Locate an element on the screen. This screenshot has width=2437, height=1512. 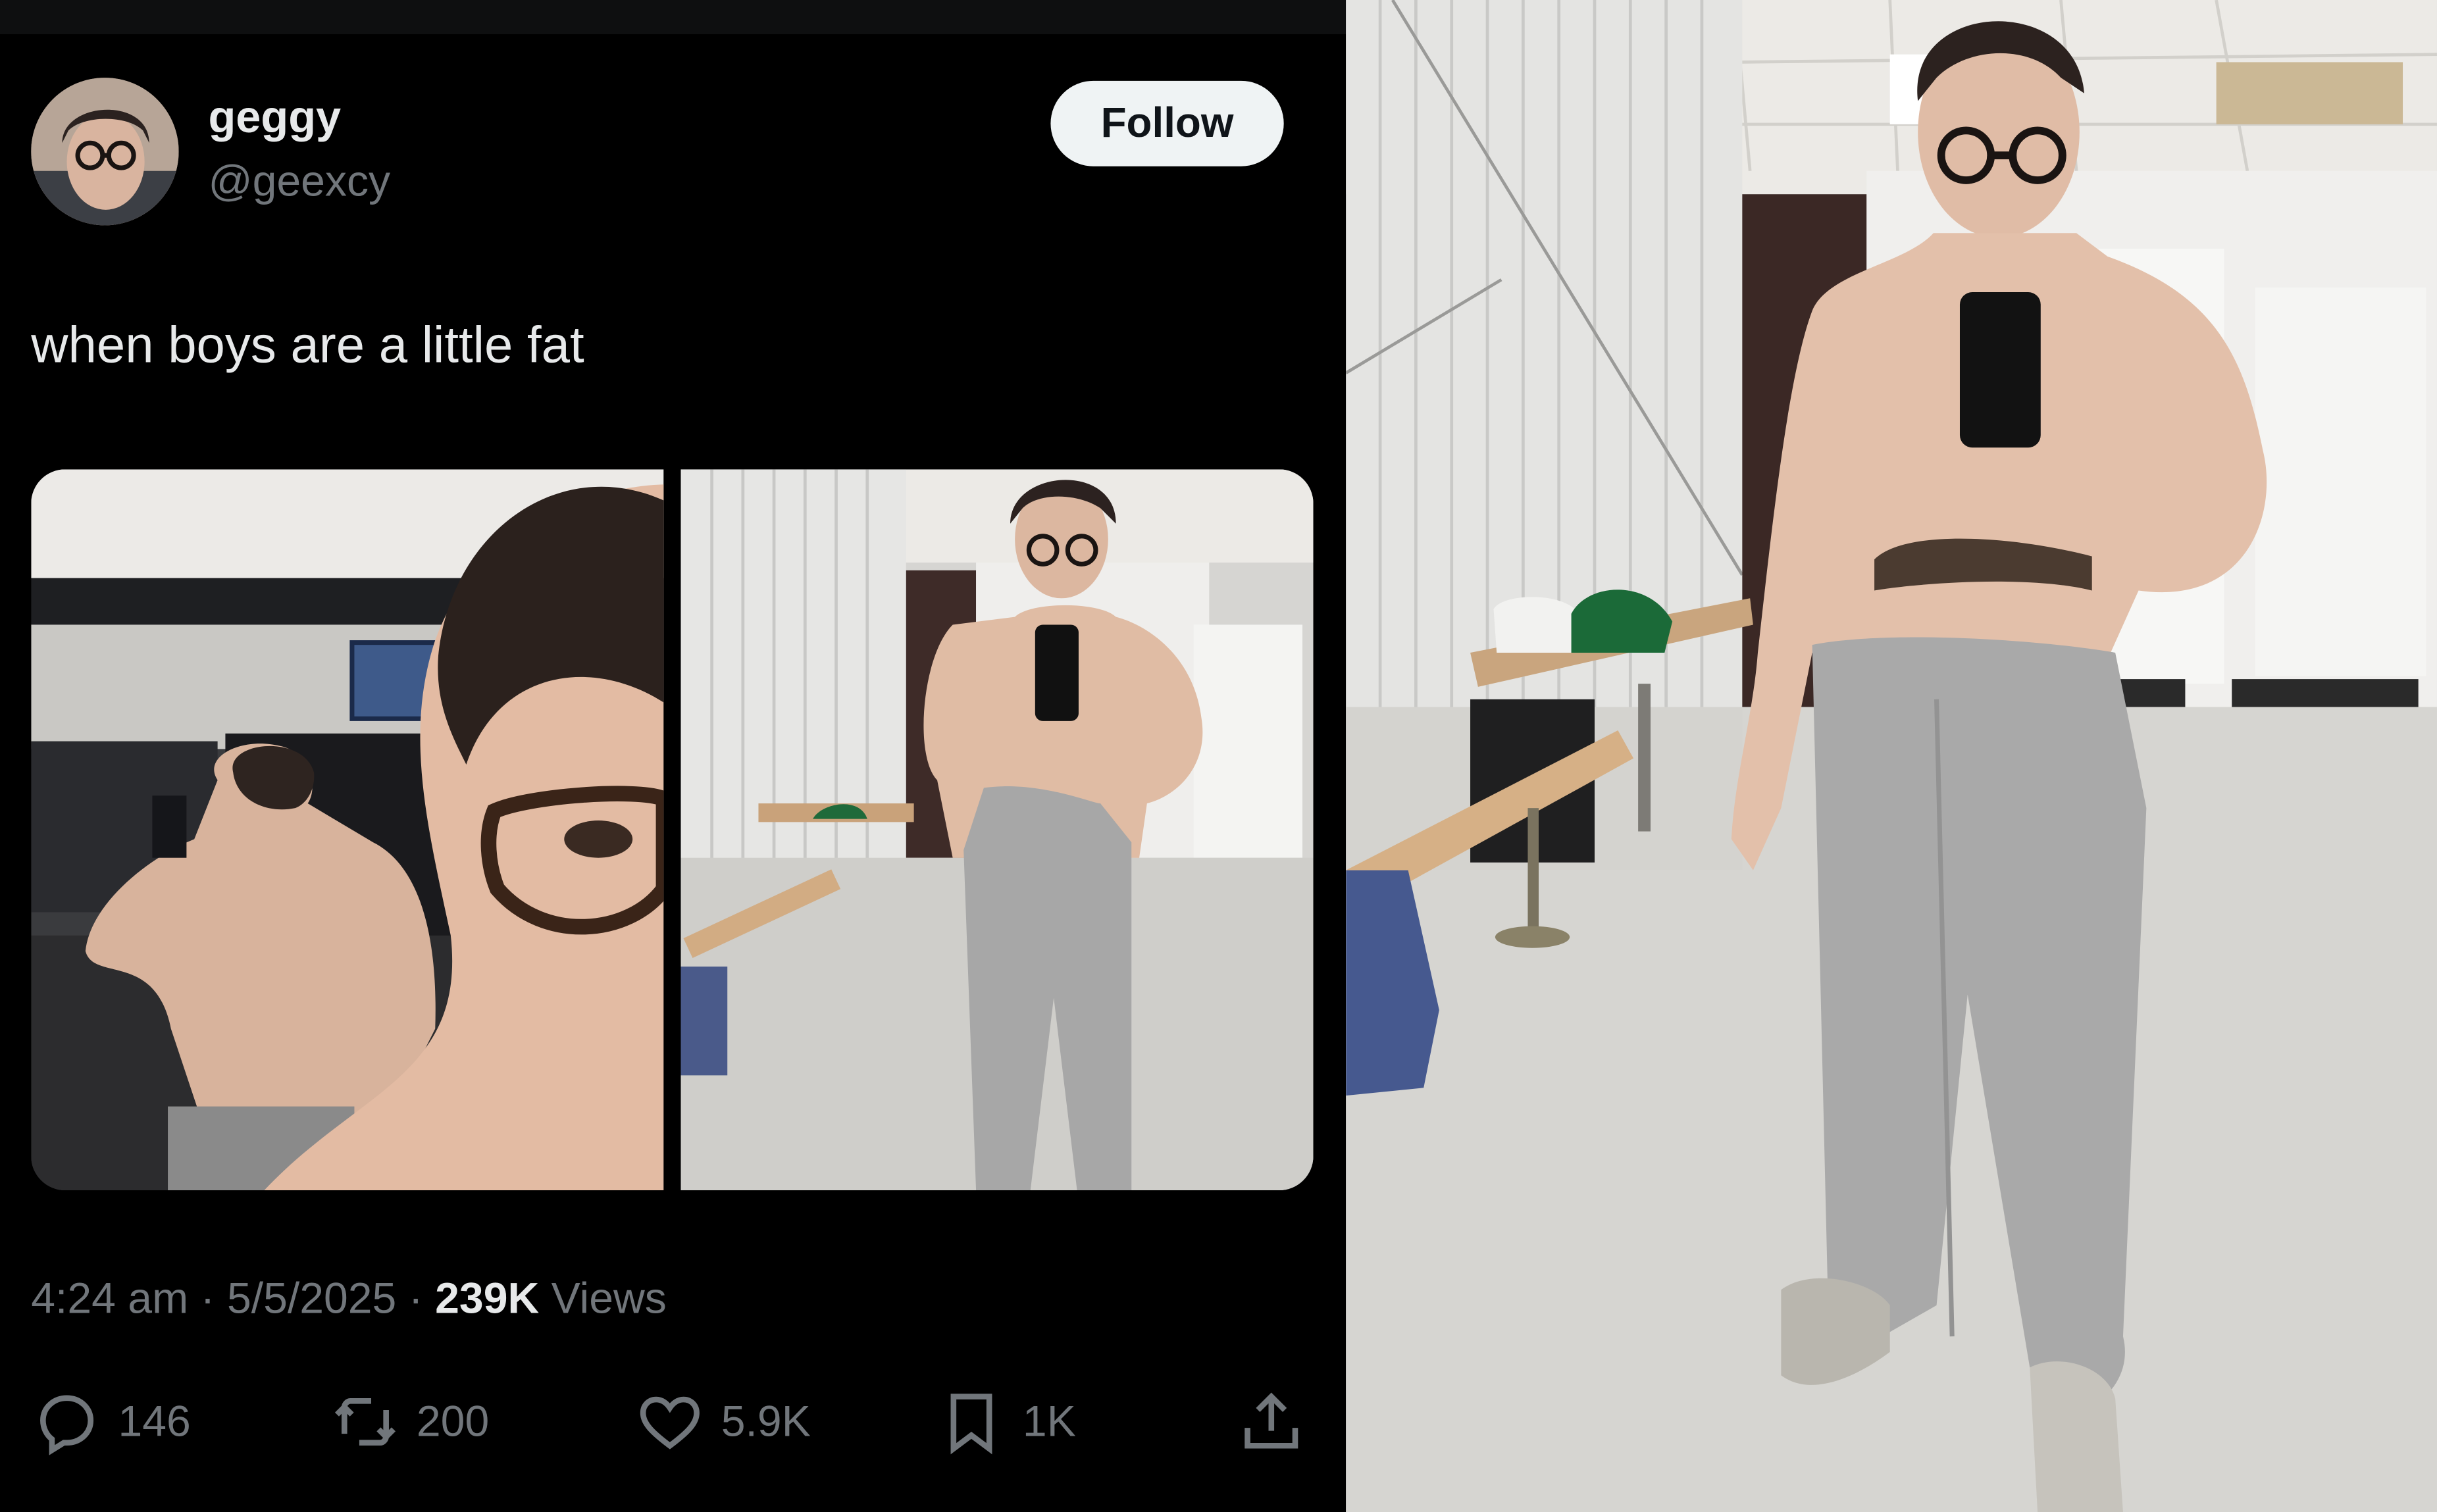
tweet-time: 4:24 am is located at coordinates (110, 1298).